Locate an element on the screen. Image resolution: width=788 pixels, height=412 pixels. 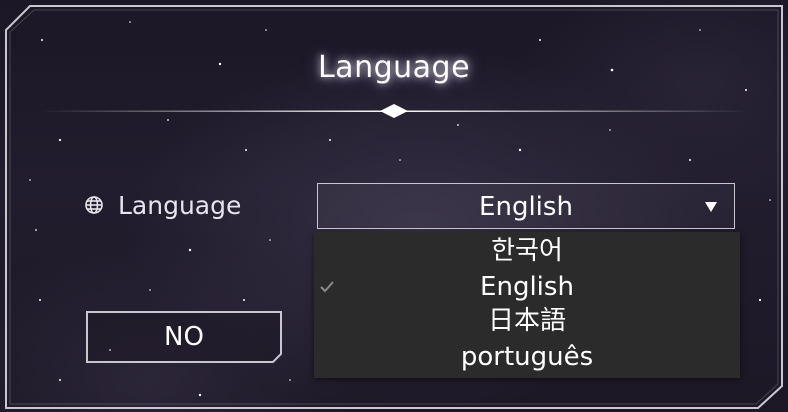
option-english: English is located at coordinates (527, 287).